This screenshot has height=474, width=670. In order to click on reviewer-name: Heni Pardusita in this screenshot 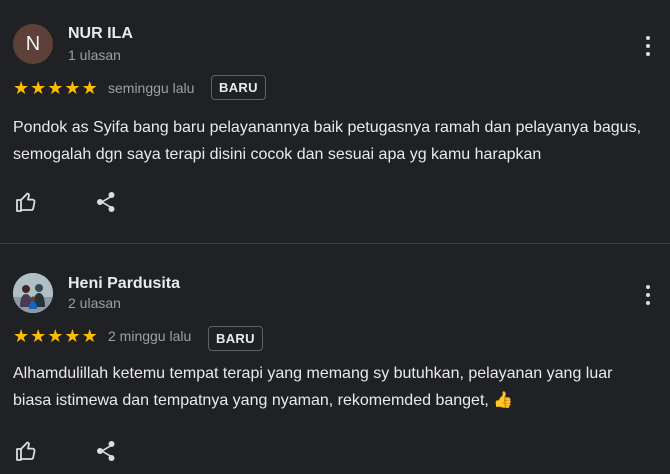, I will do `click(124, 284)`.